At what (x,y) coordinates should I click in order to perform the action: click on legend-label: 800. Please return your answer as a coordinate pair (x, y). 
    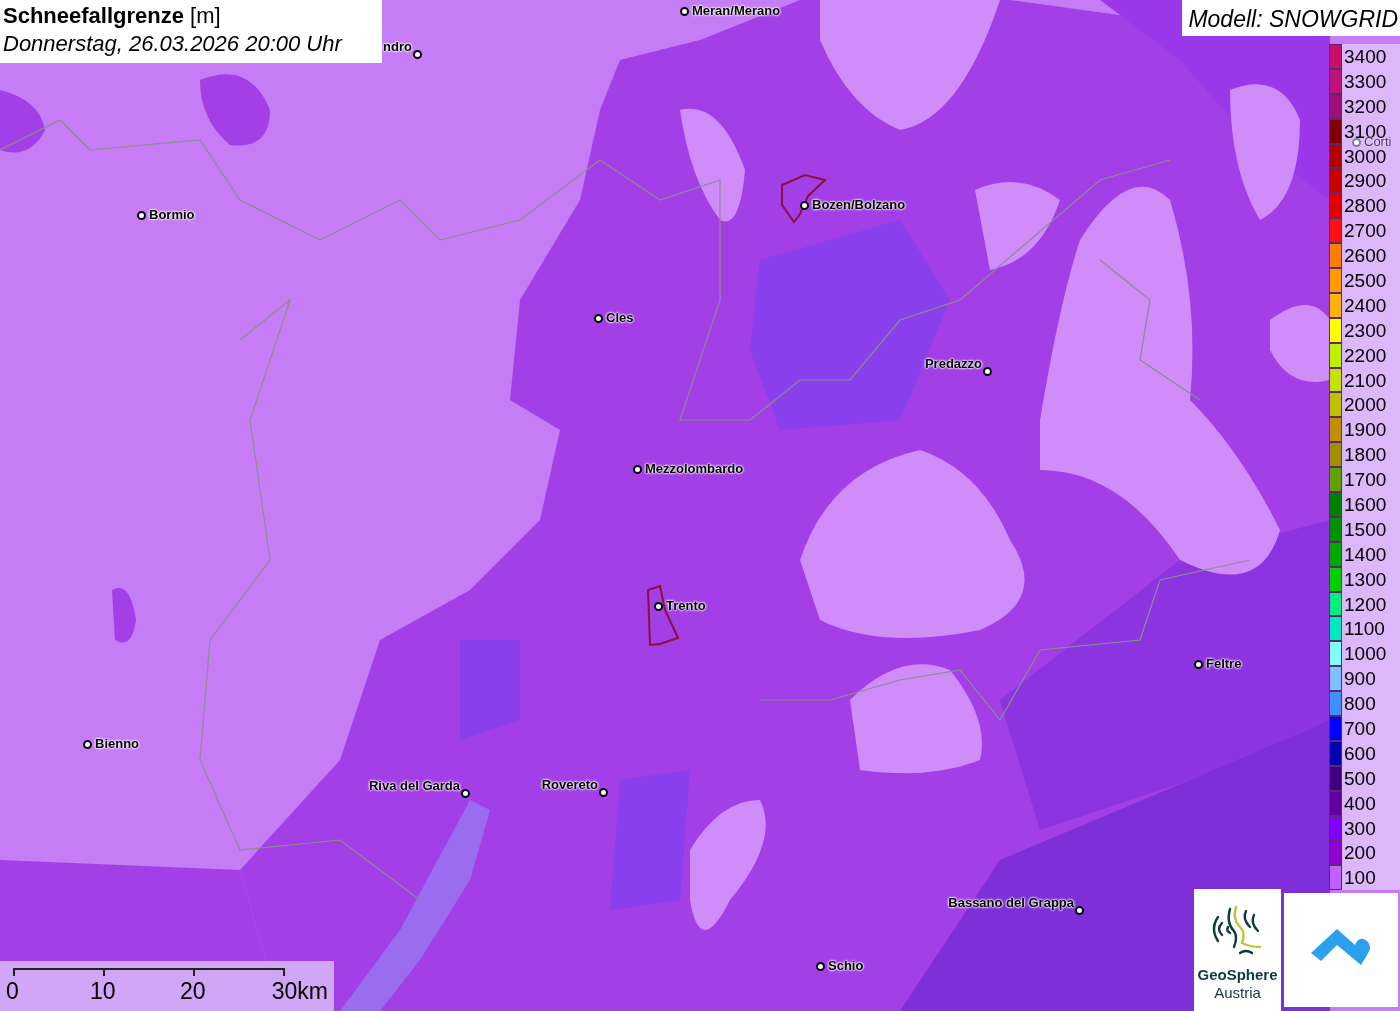
    Looking at the image, I should click on (1360, 704).